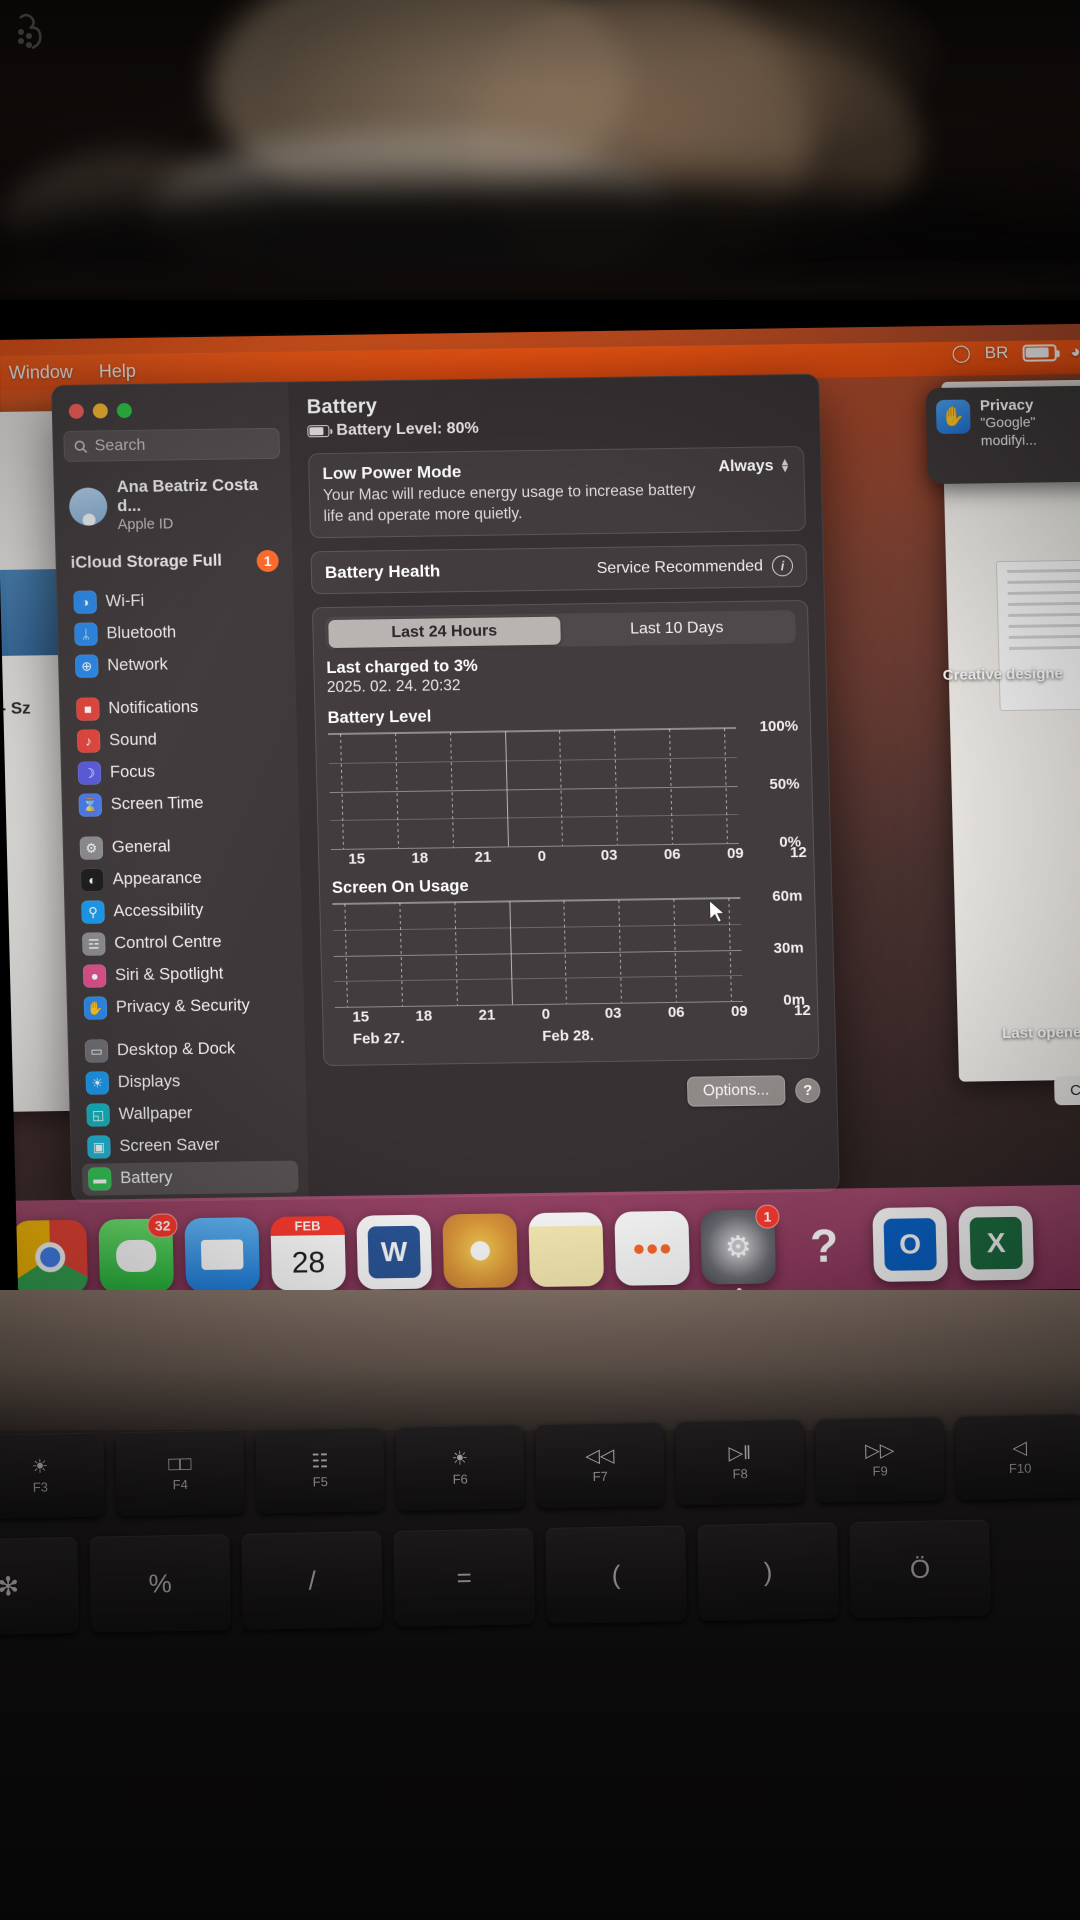  What do you see at coordinates (308, 1253) in the screenshot?
I see `dock-item-calendar: FEB 28` at bounding box center [308, 1253].